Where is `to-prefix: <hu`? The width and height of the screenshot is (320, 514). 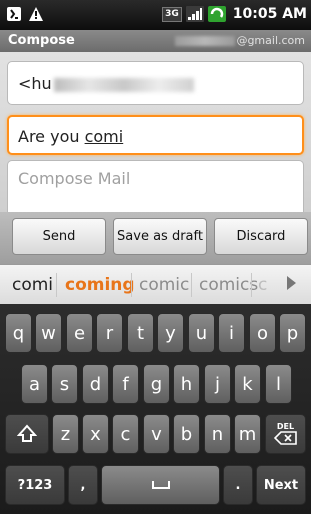
to-prefix: <hu is located at coordinates (35, 83).